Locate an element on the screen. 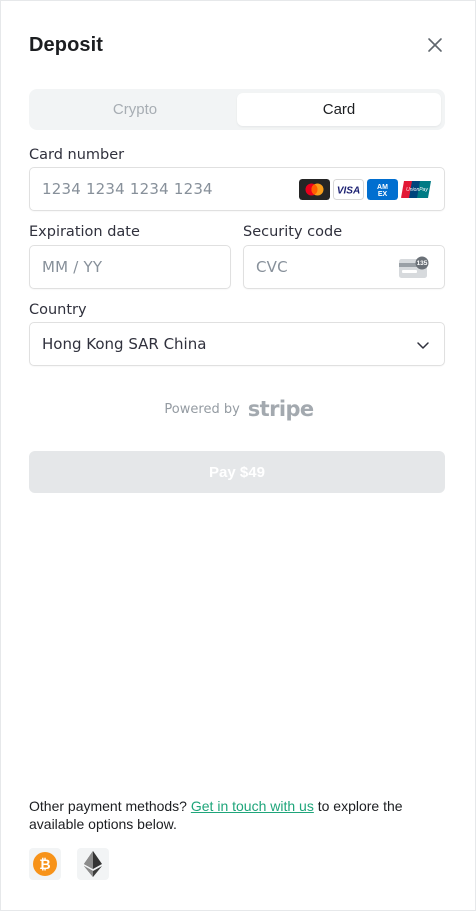  close-icon is located at coordinates (435, 45).